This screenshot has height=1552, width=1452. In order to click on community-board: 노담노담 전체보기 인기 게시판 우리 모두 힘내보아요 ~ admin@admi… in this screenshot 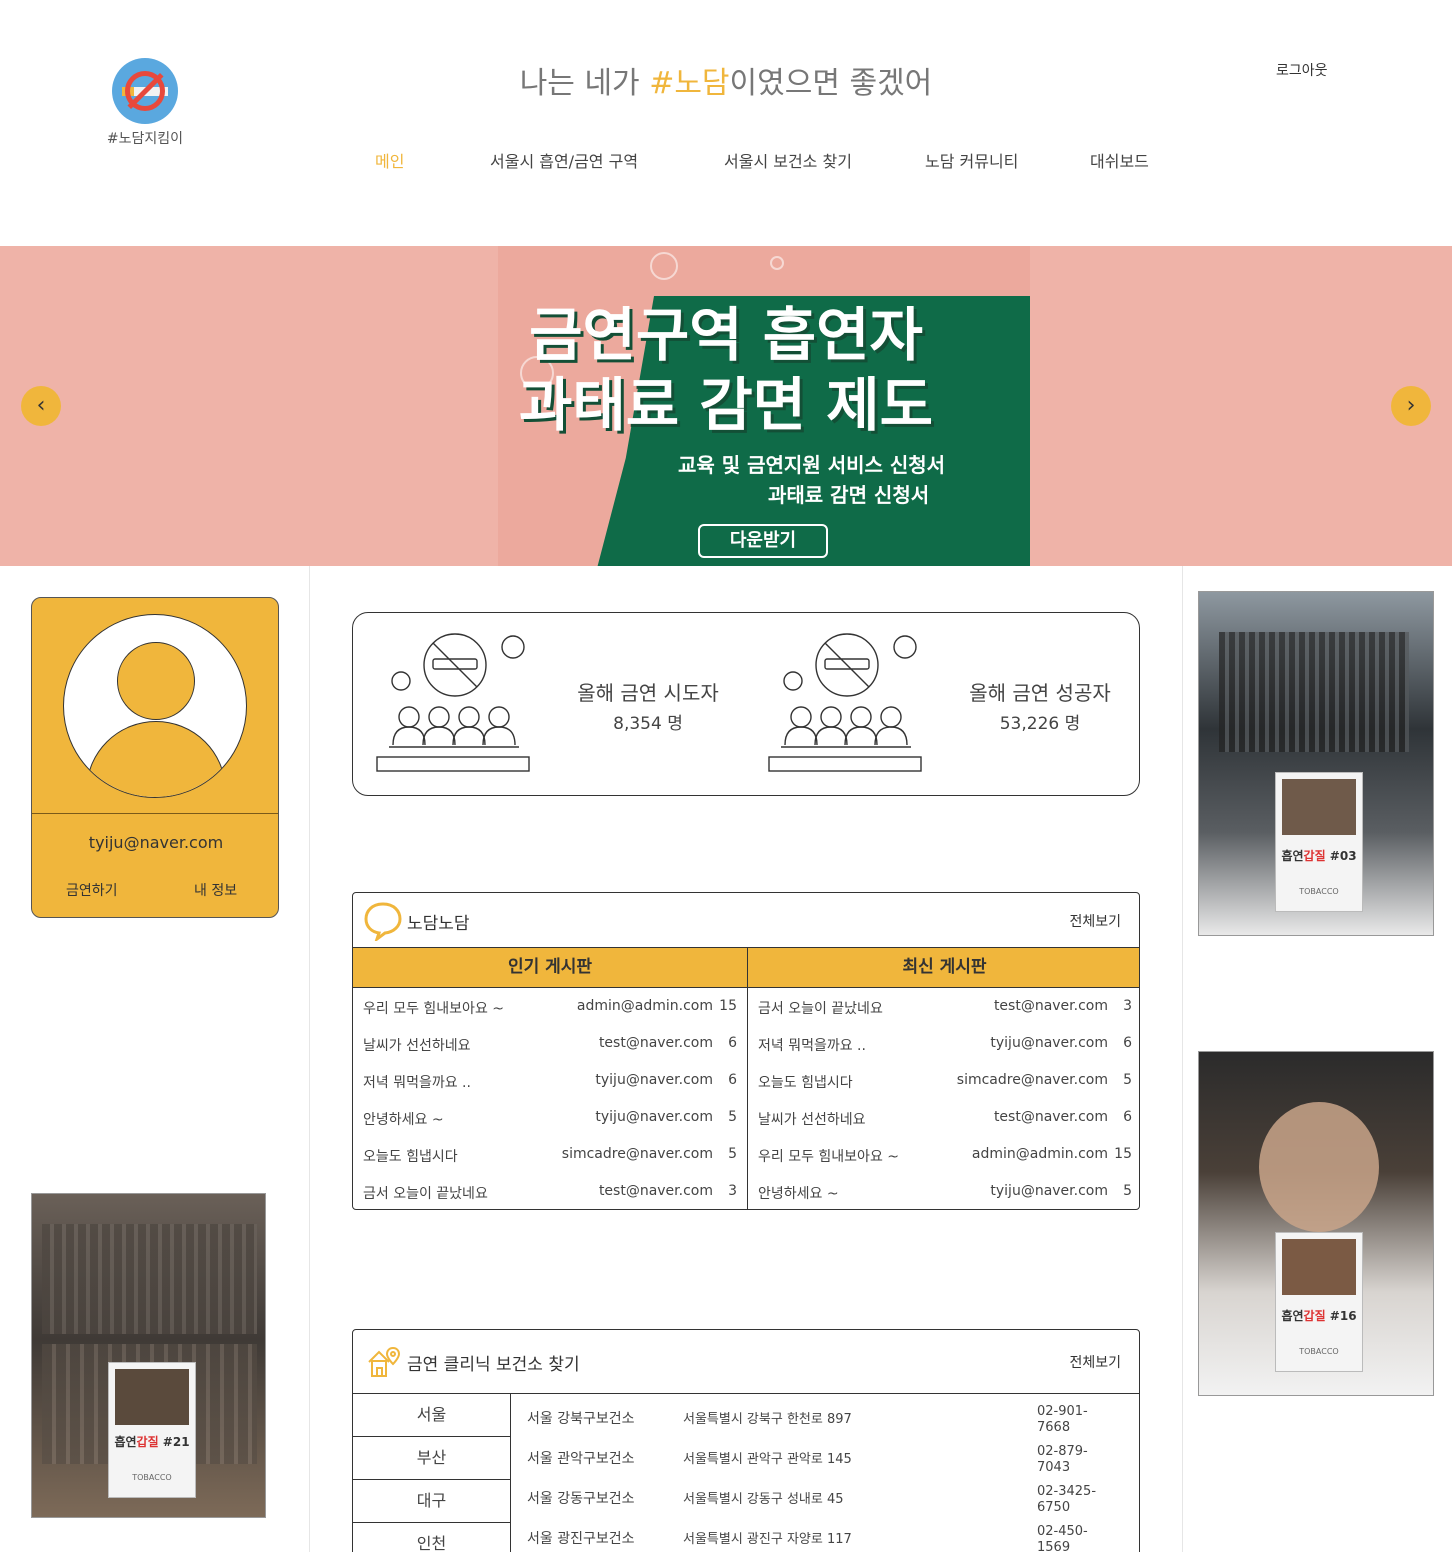, I will do `click(746, 1051)`.